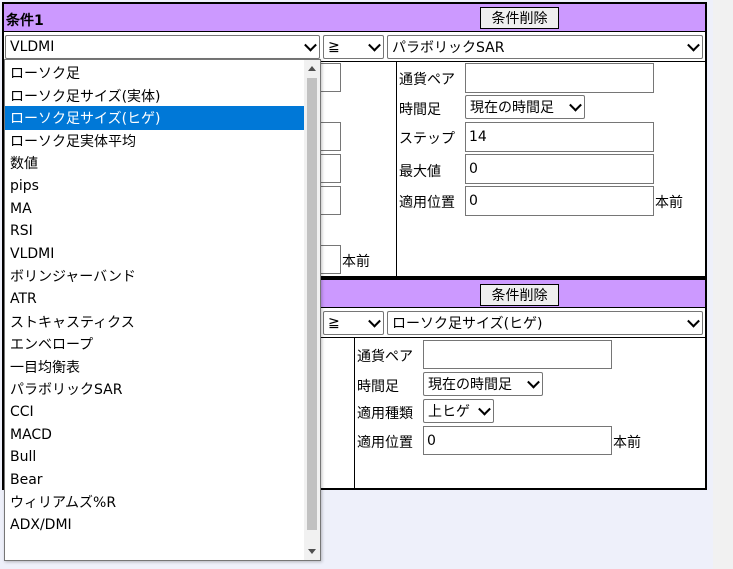 This screenshot has height=569, width=733. I want to click on condition-1-max-label: 最大値, so click(420, 172).